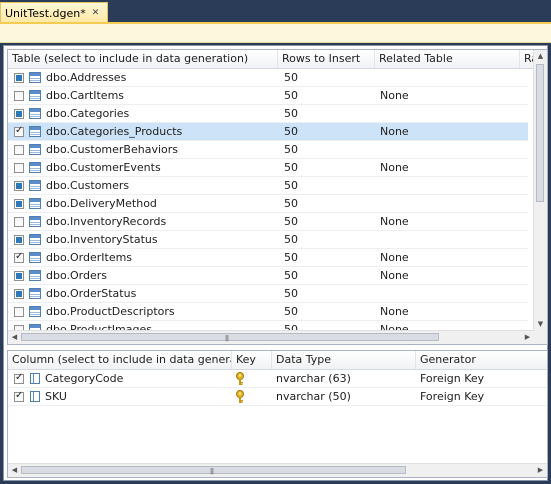  What do you see at coordinates (268, 312) in the screenshot?
I see `table-row: dbo.ProductDescriptors 50 None` at bounding box center [268, 312].